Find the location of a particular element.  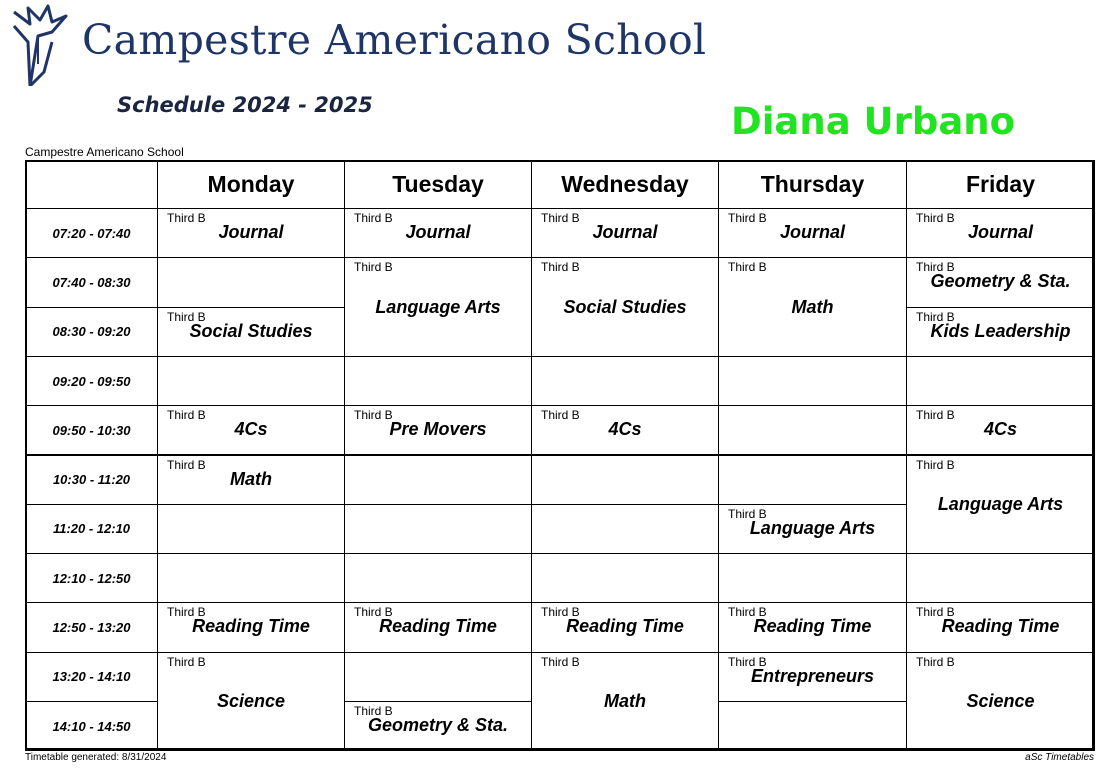

day-label: Tuesday is located at coordinates (438, 184).